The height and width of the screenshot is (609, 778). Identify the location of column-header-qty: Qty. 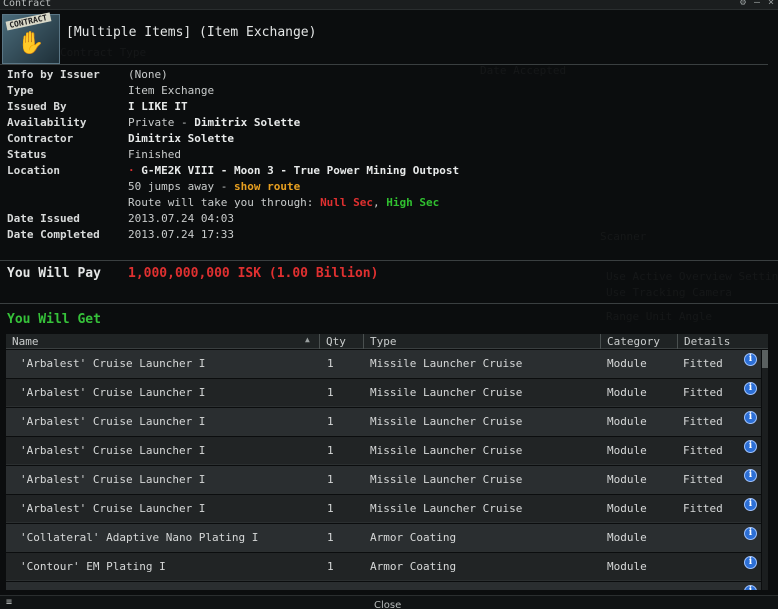
(336, 341).